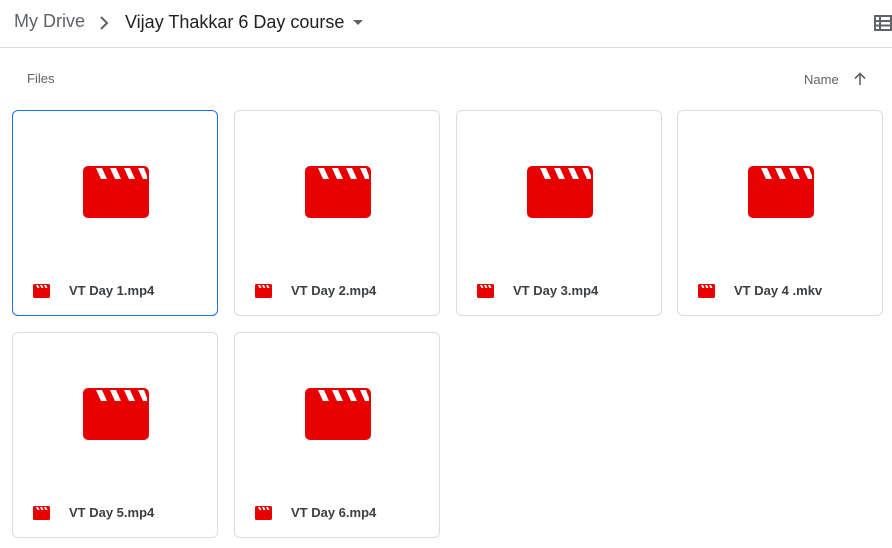 The image size is (892, 548). What do you see at coordinates (860, 79) in the screenshot?
I see `arrow-up-icon` at bounding box center [860, 79].